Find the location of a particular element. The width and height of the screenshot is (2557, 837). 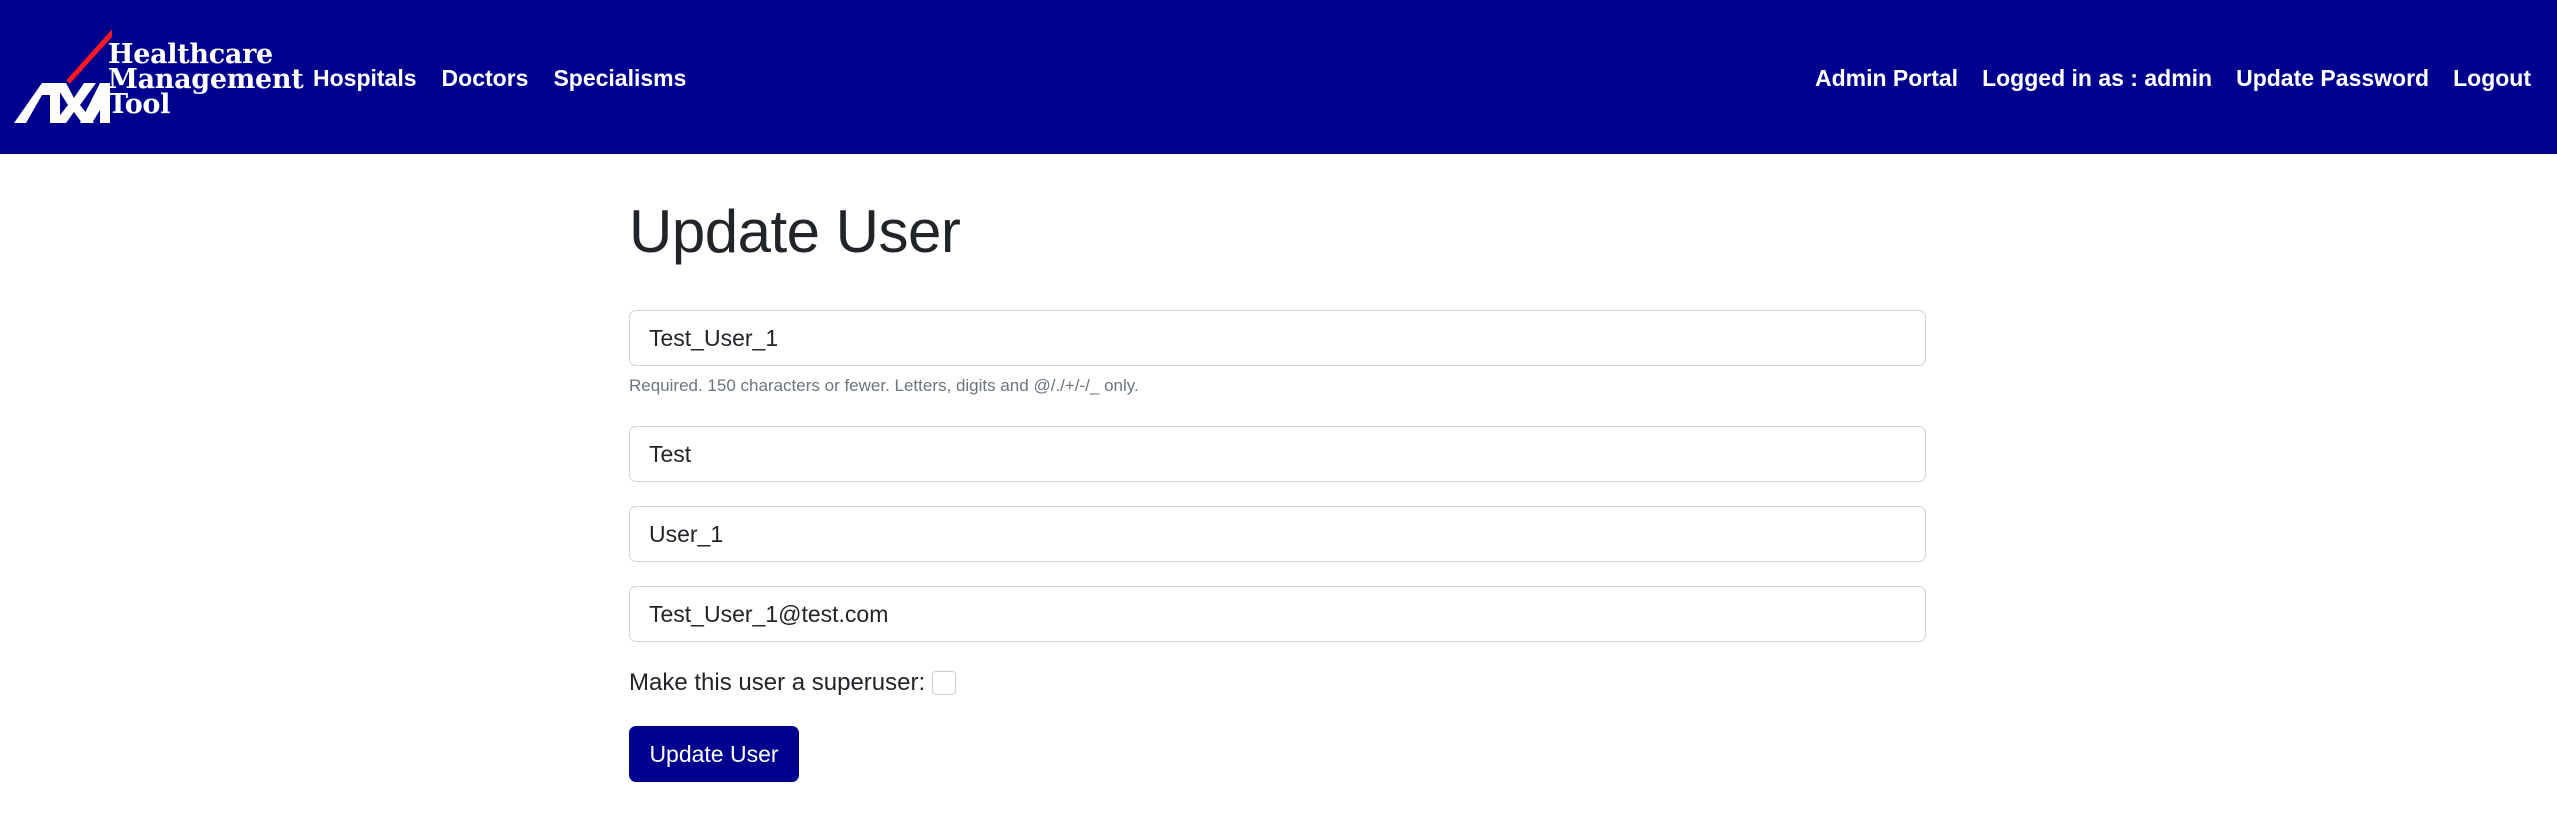

superuser-checkbox is located at coordinates (944, 683).